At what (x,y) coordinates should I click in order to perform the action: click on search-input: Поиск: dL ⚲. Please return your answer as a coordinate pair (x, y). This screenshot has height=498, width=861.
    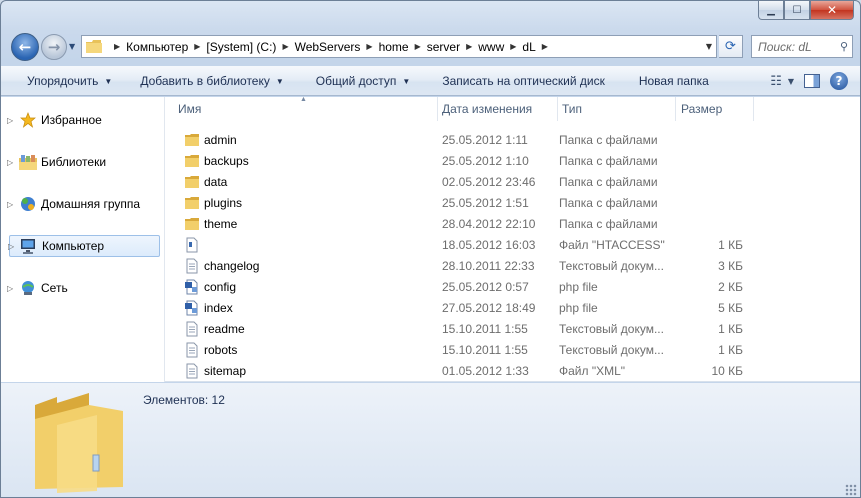
    Looking at the image, I should click on (802, 46).